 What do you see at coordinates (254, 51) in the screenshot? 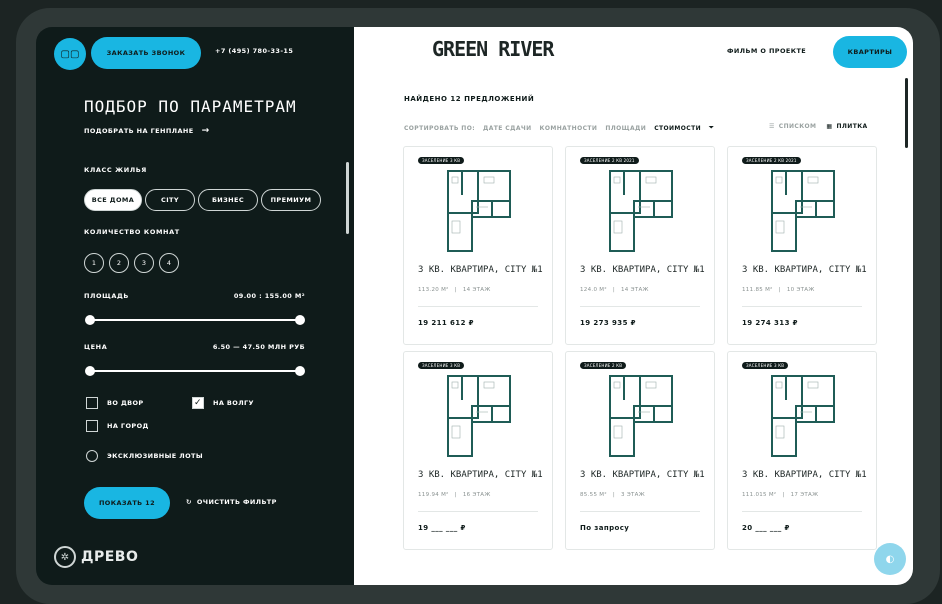
I see `phone-number: +7 (495) 780-33-15` at bounding box center [254, 51].